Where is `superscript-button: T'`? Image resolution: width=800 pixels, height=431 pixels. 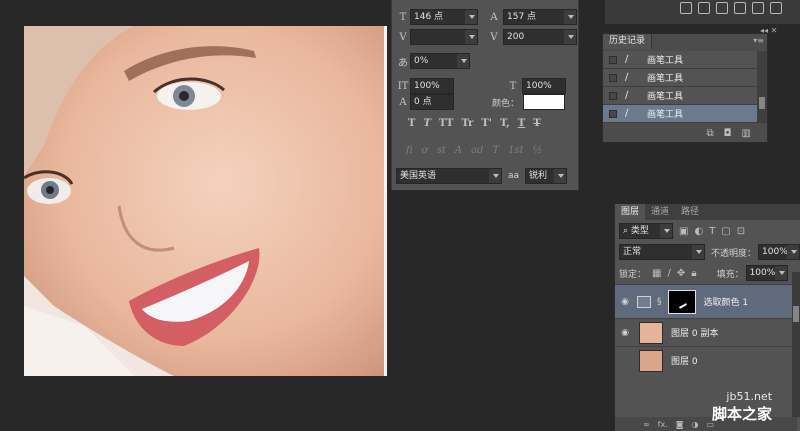 superscript-button: T' is located at coordinates (486, 123).